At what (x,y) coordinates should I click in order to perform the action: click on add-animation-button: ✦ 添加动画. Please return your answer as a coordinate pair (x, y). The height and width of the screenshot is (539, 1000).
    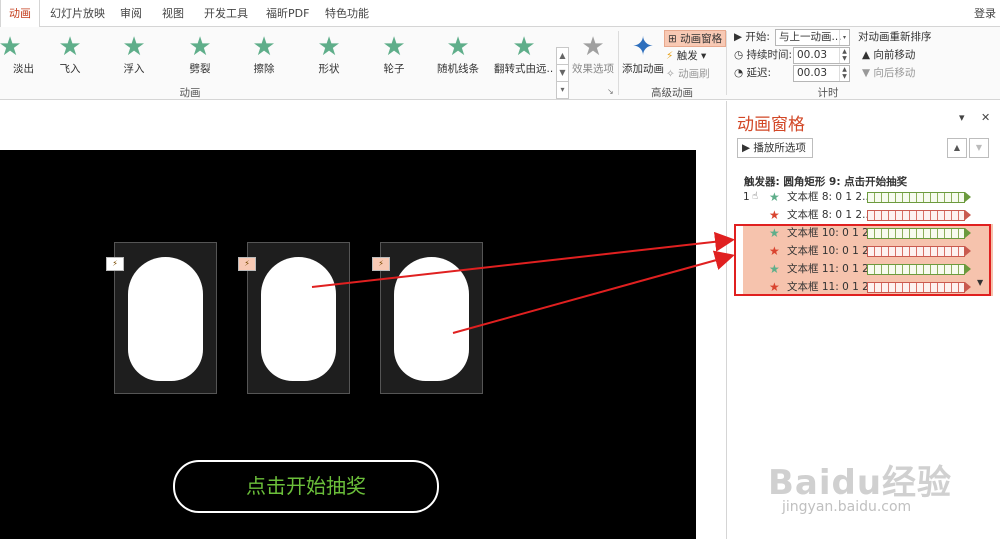
    Looking at the image, I should click on (643, 56).